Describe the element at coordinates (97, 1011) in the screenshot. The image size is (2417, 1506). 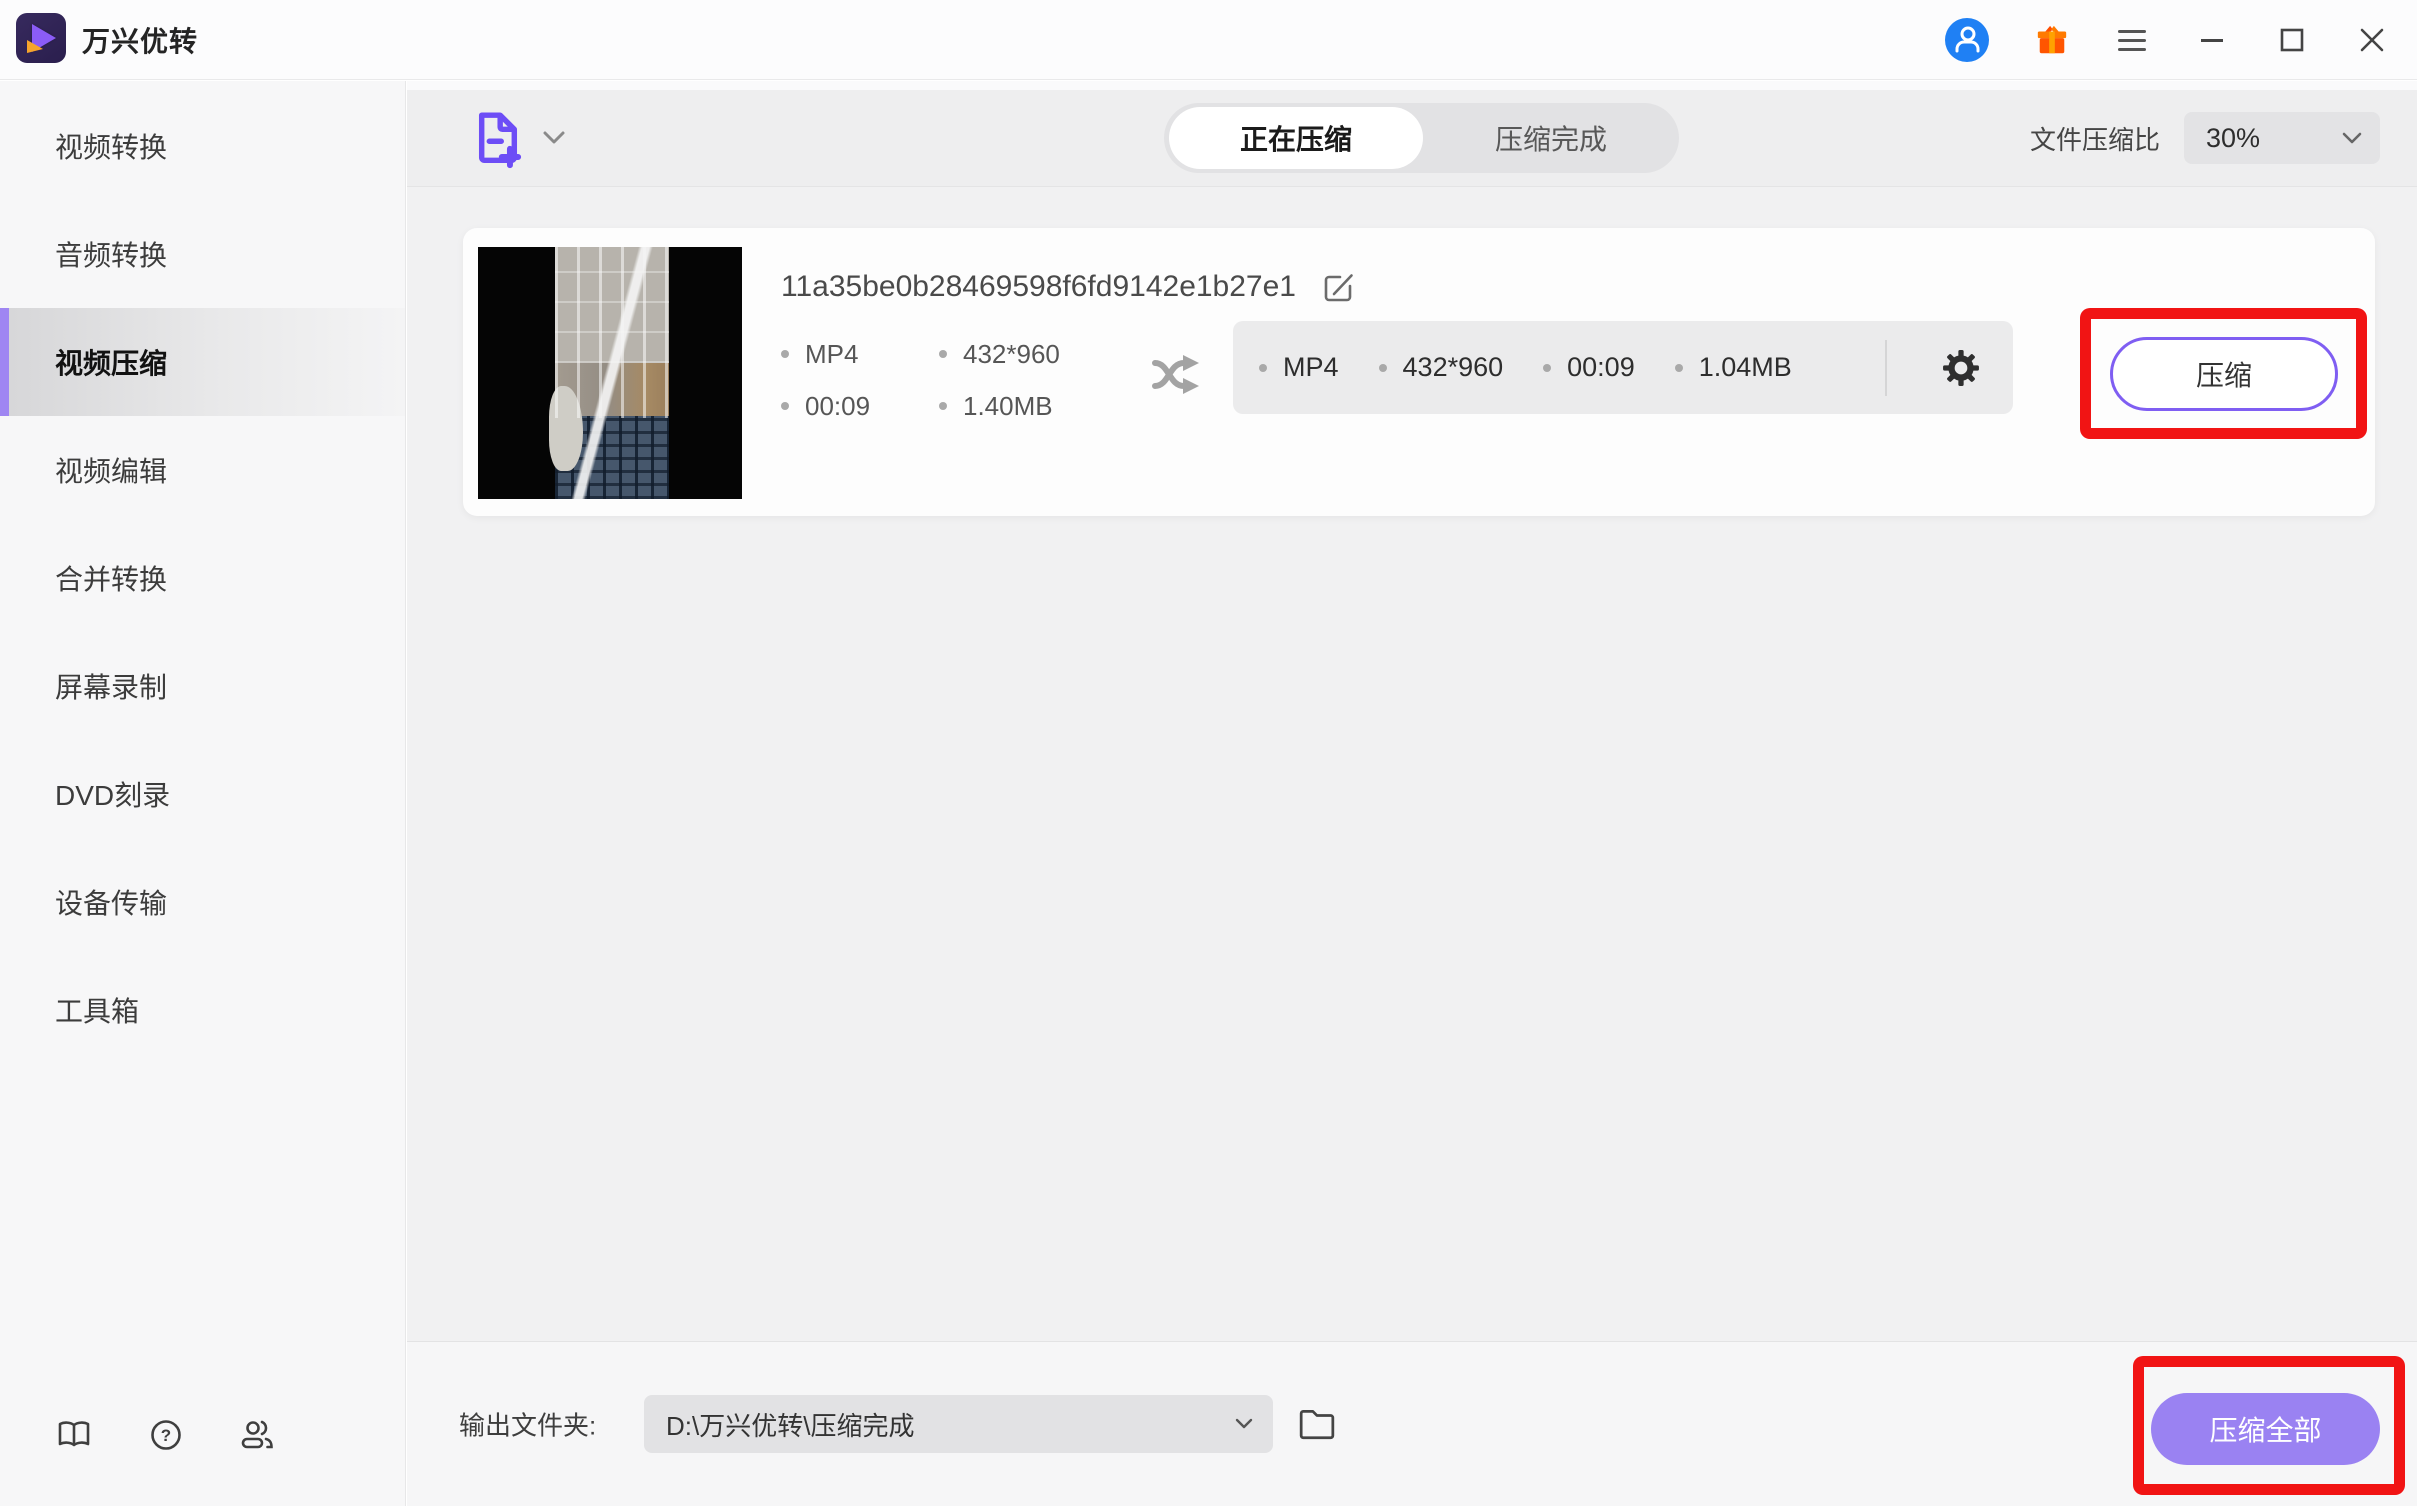
I see `sidebar-item-label: 工具箱` at that location.